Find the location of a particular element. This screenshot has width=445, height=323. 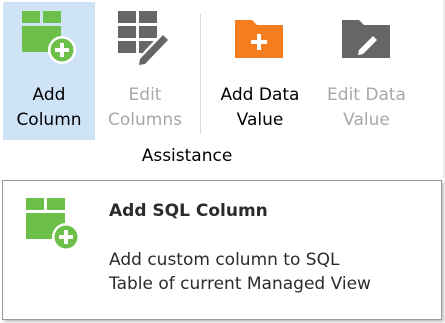

add-data-value-button: Add Data Value is located at coordinates (260, 71).